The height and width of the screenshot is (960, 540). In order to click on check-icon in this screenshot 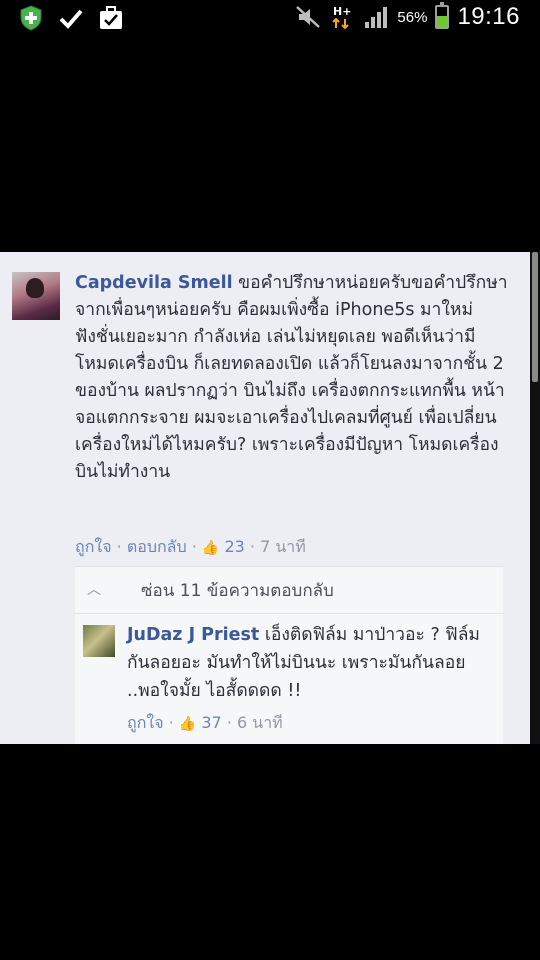, I will do `click(71, 18)`.